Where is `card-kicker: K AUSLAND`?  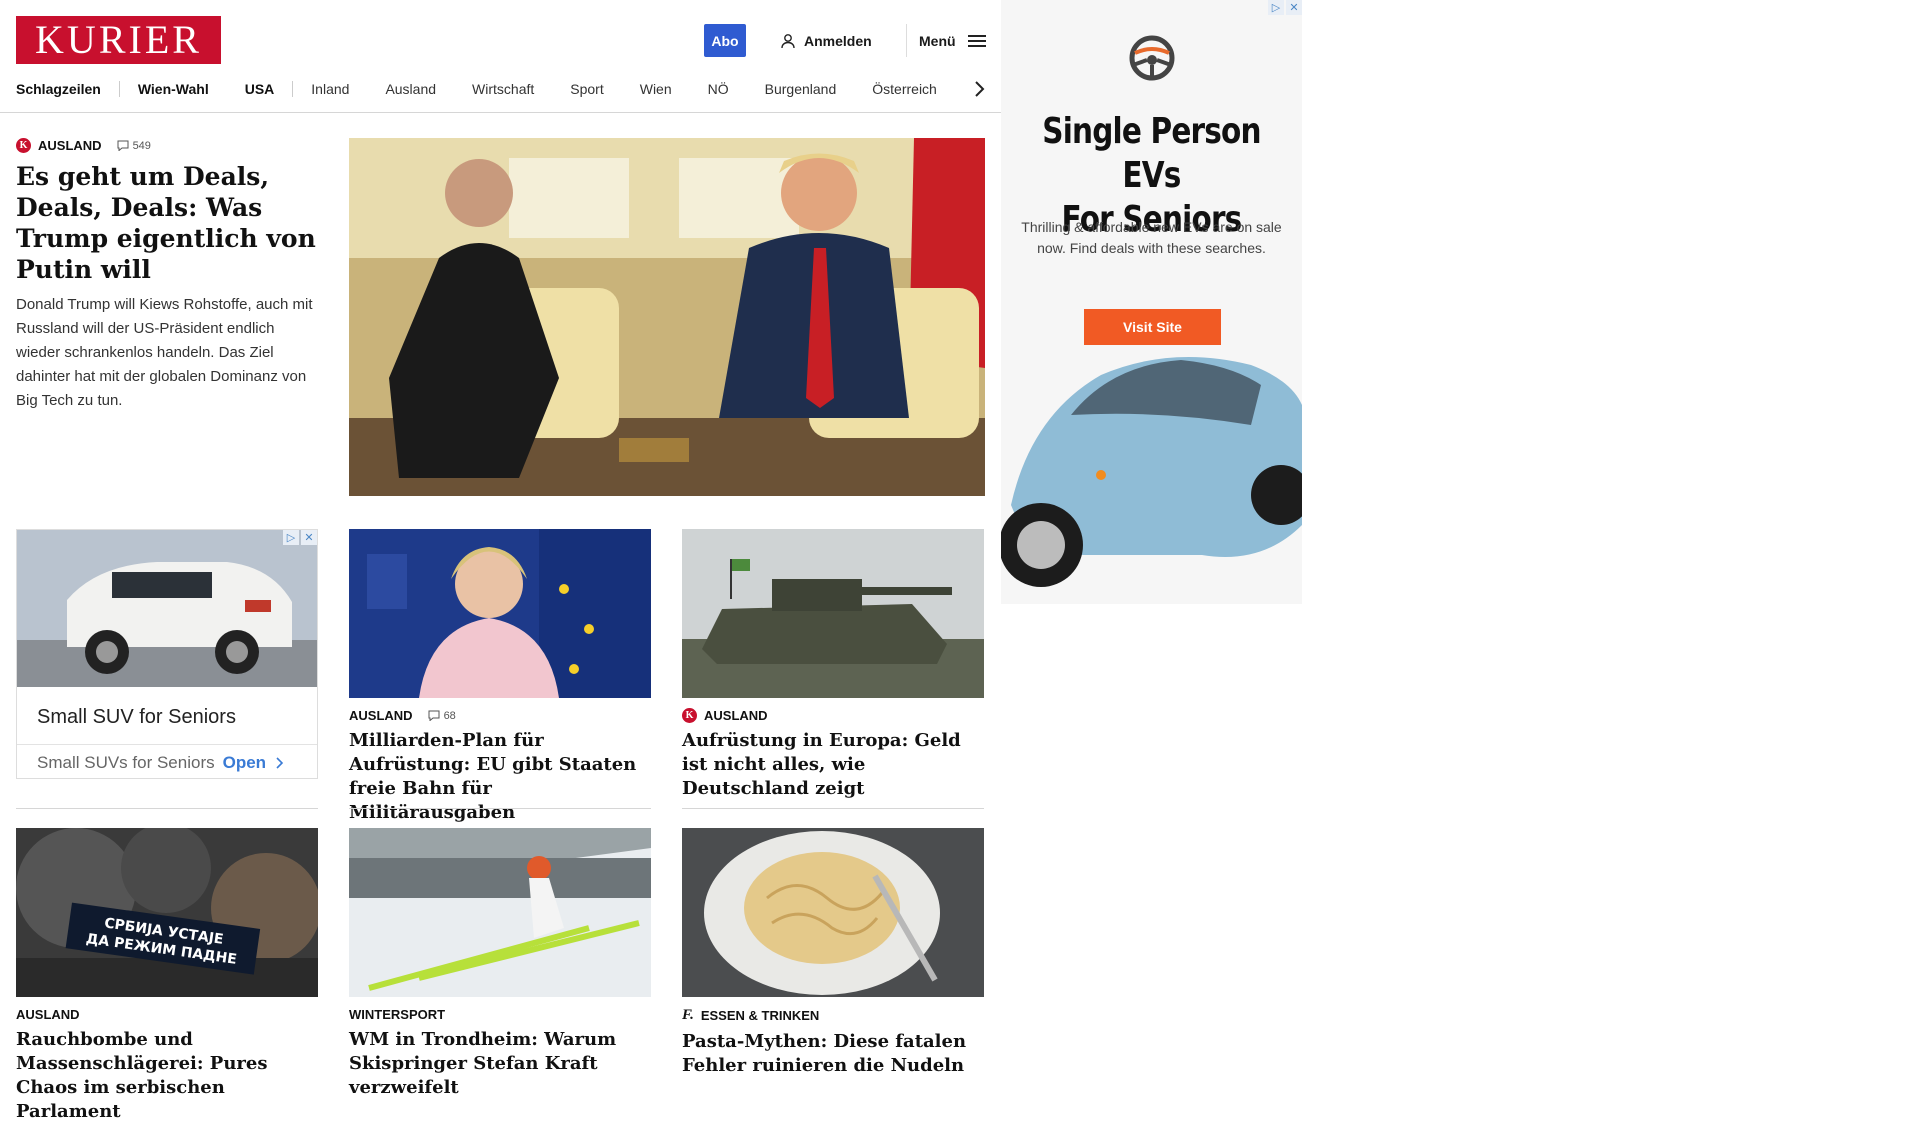 card-kicker: K AUSLAND is located at coordinates (833, 715).